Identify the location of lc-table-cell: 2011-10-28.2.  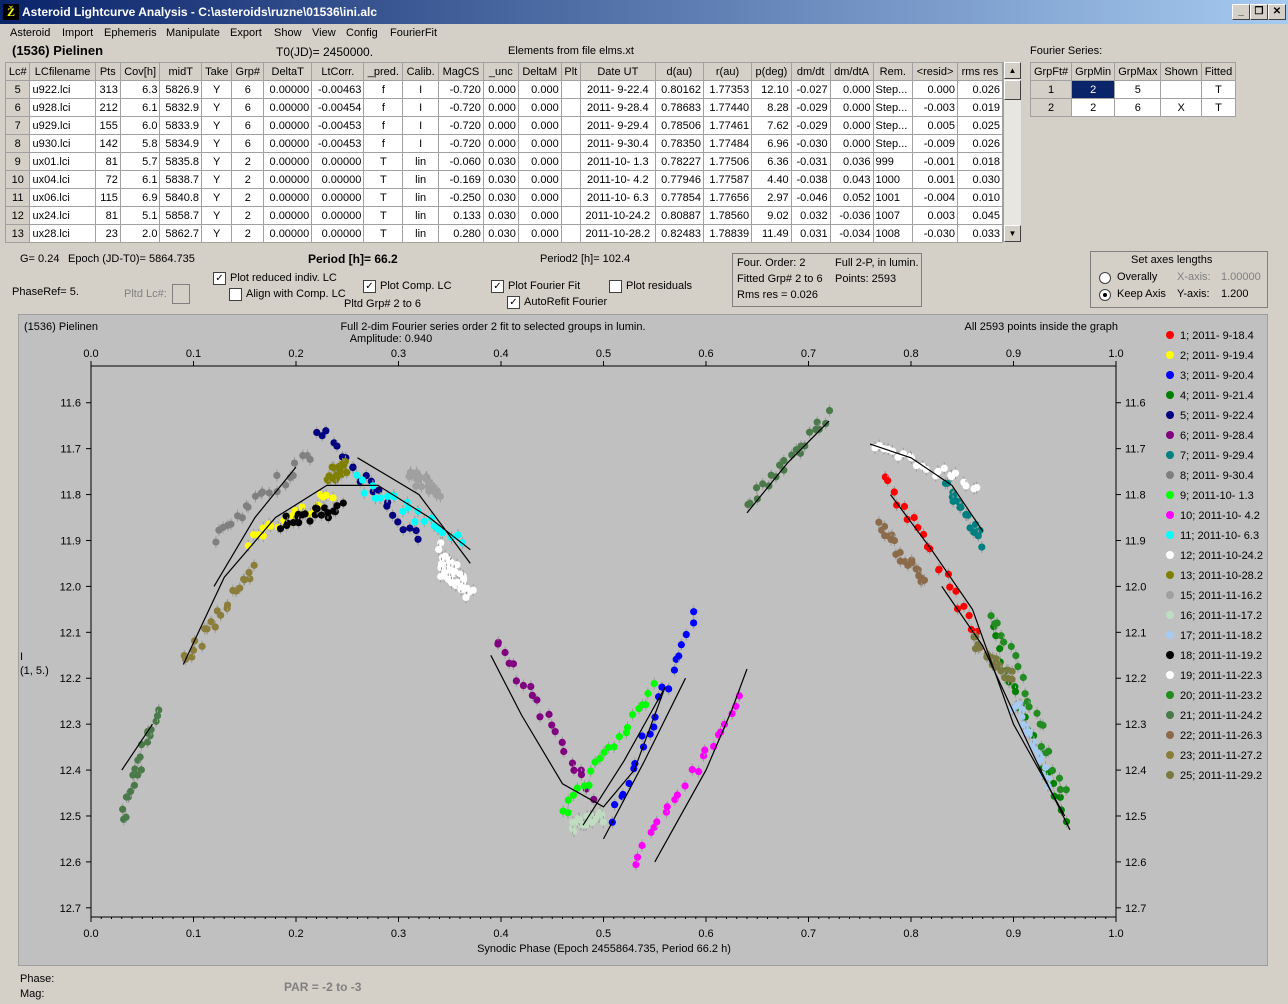
(617, 233).